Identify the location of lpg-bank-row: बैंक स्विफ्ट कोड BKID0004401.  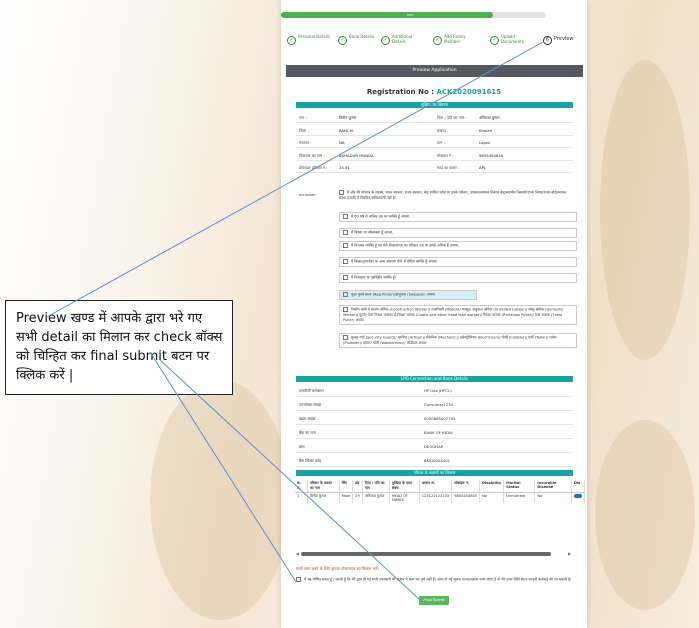
(434, 461).